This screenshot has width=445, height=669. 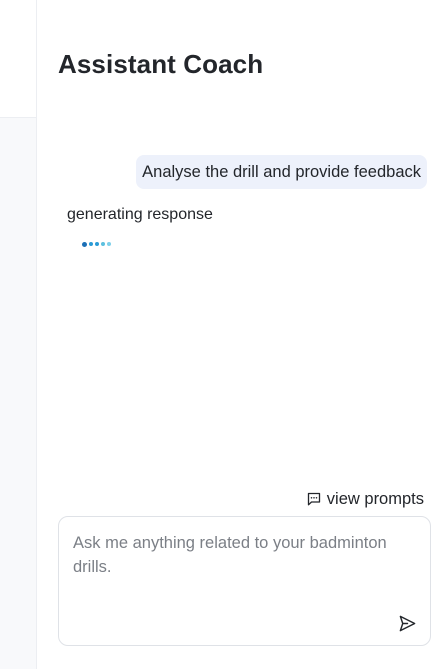 I want to click on send-icon, so click(x=407, y=623).